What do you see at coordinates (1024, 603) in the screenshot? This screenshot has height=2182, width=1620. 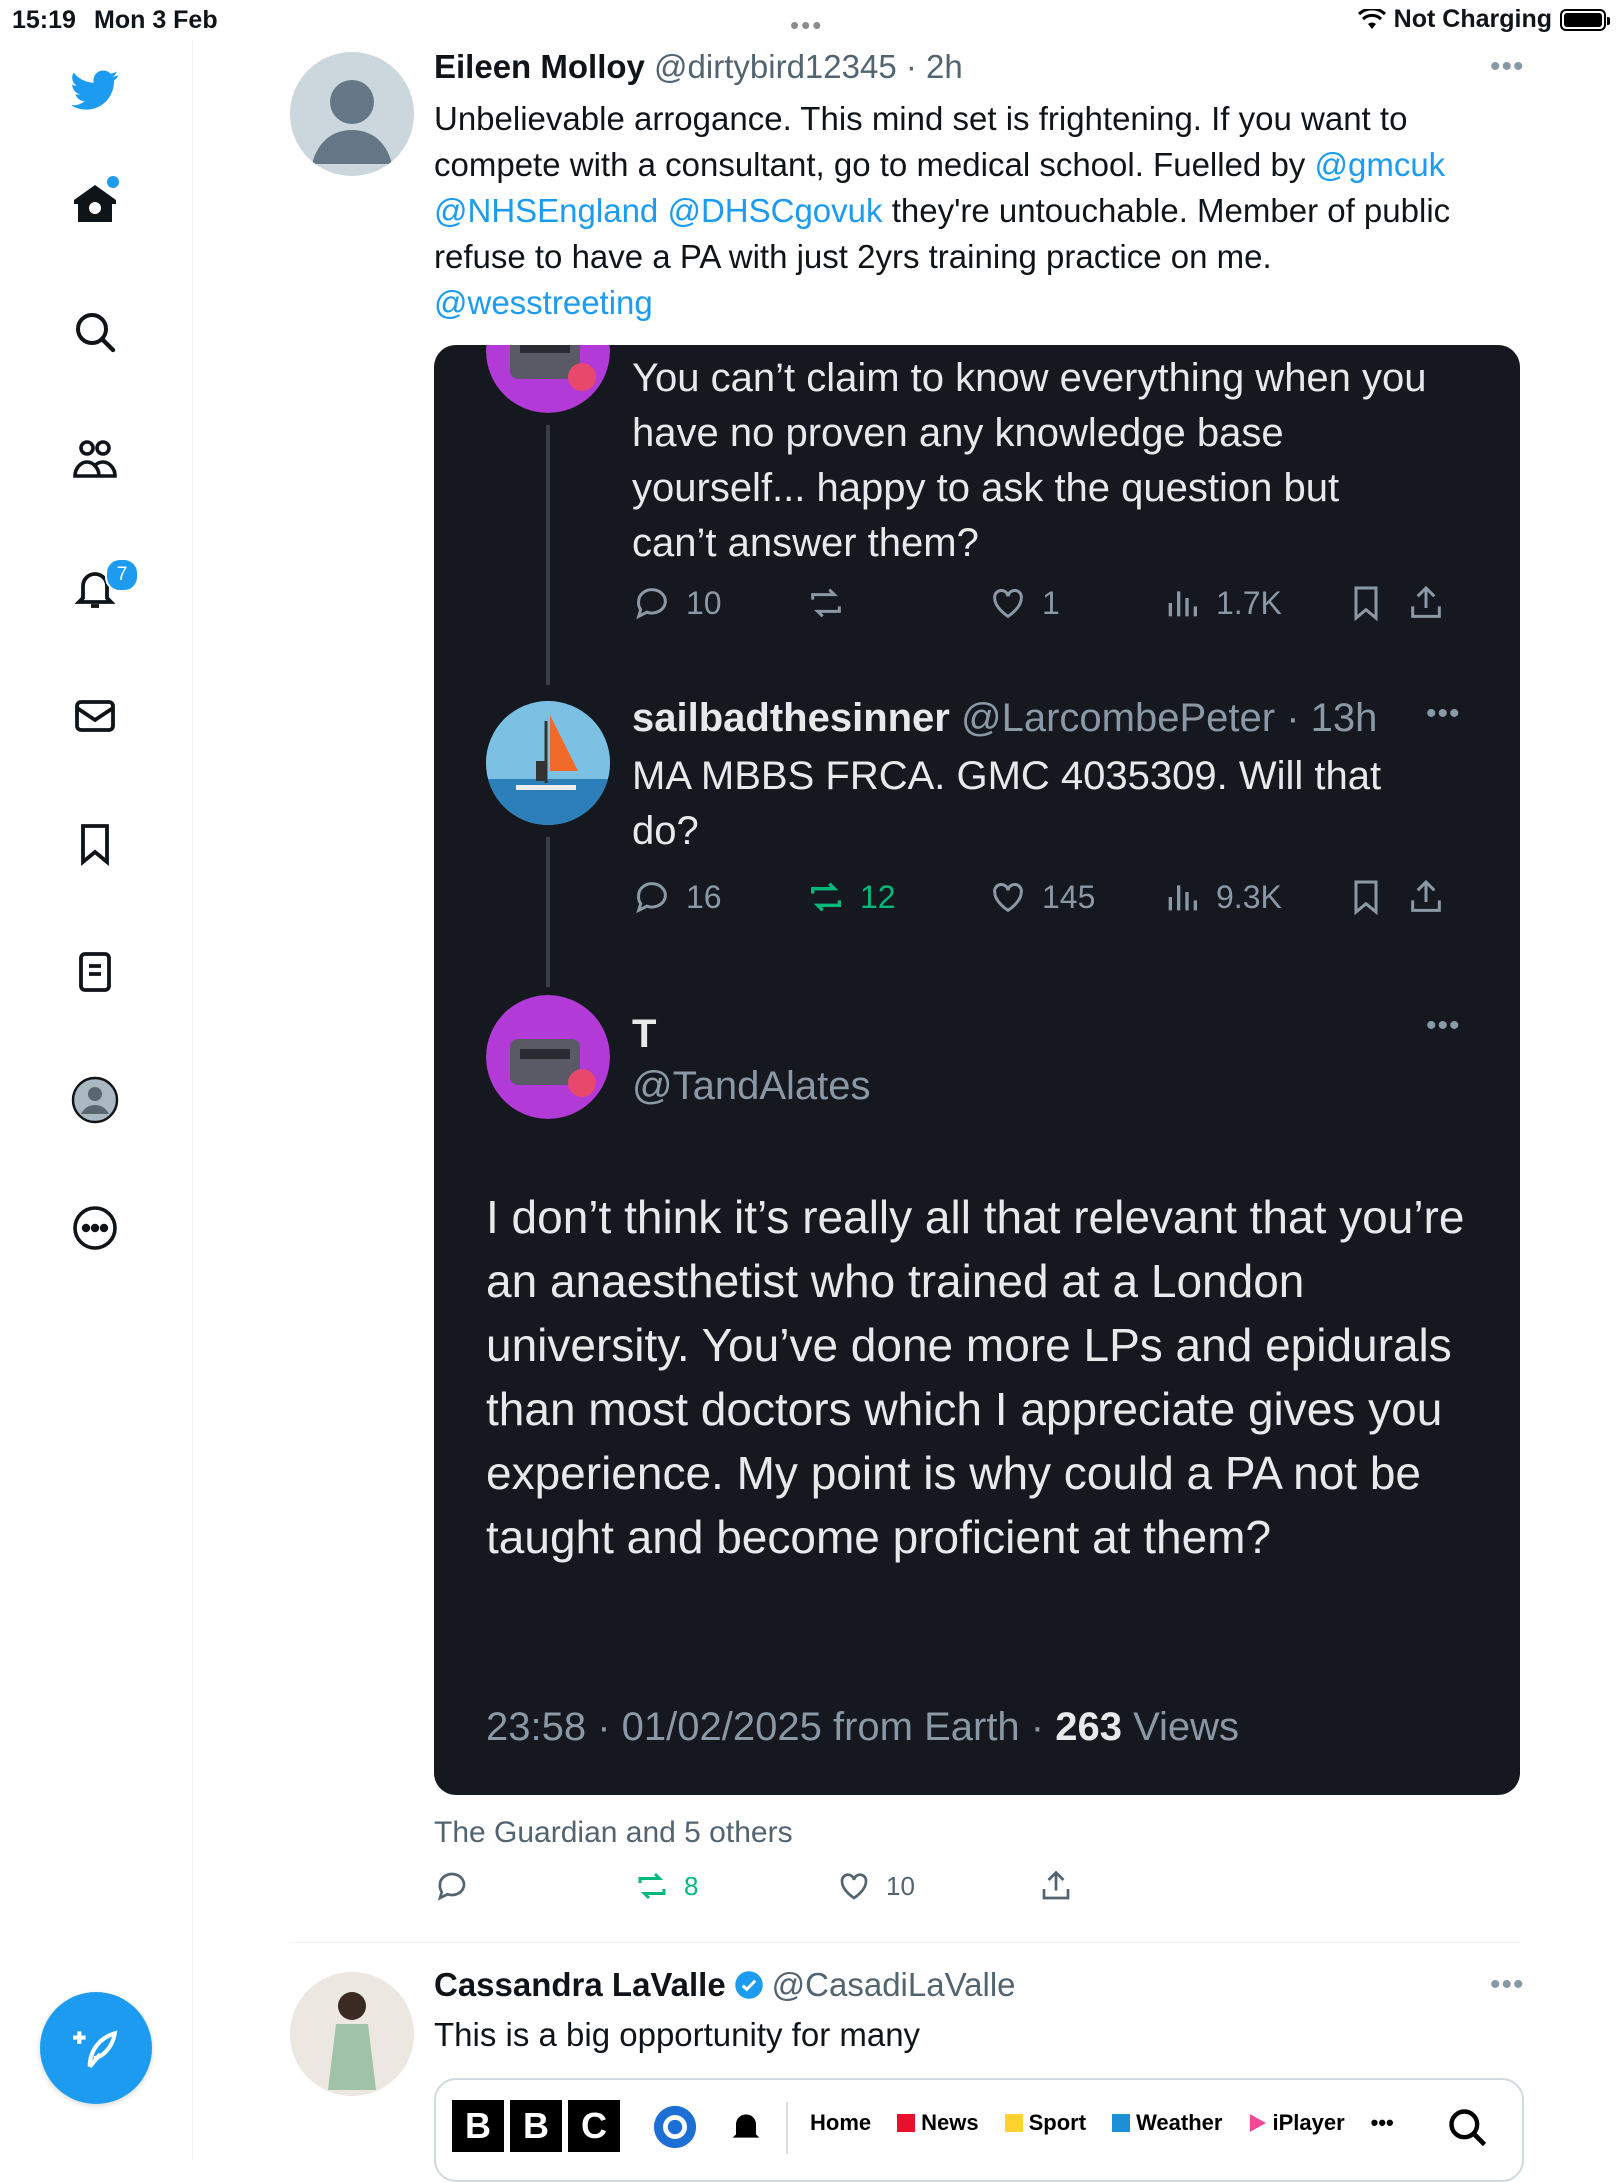 I see `like-count: 1` at bounding box center [1024, 603].